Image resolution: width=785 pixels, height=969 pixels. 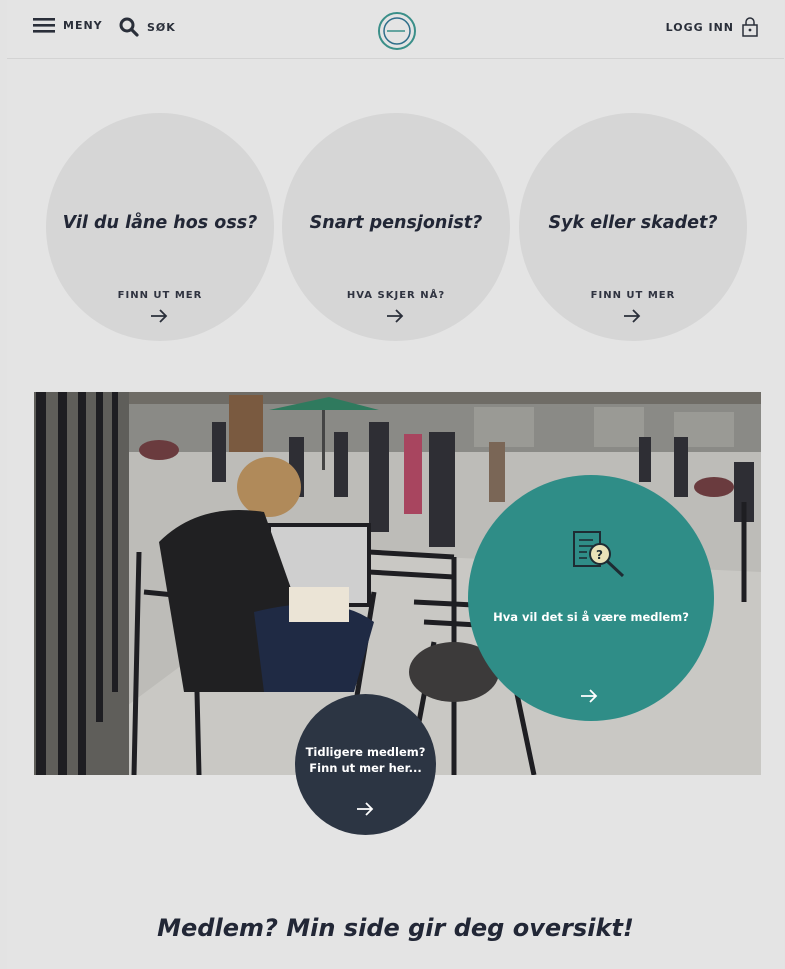 What do you see at coordinates (699, 27) in the screenshot?
I see `login-label: LOGG INN` at bounding box center [699, 27].